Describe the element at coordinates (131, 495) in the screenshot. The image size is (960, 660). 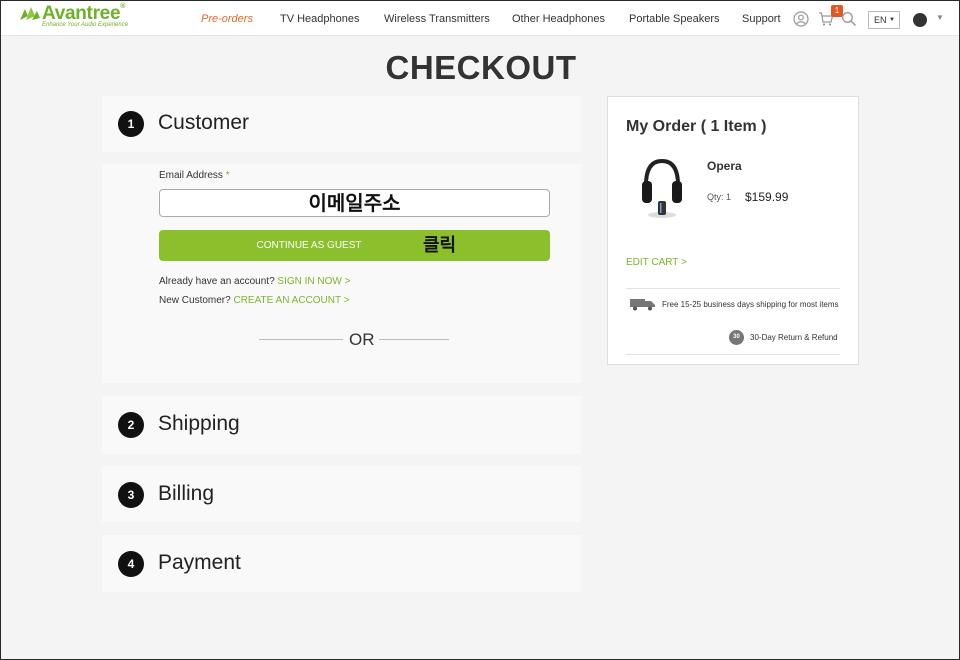
I see `step-number: 3` at that location.